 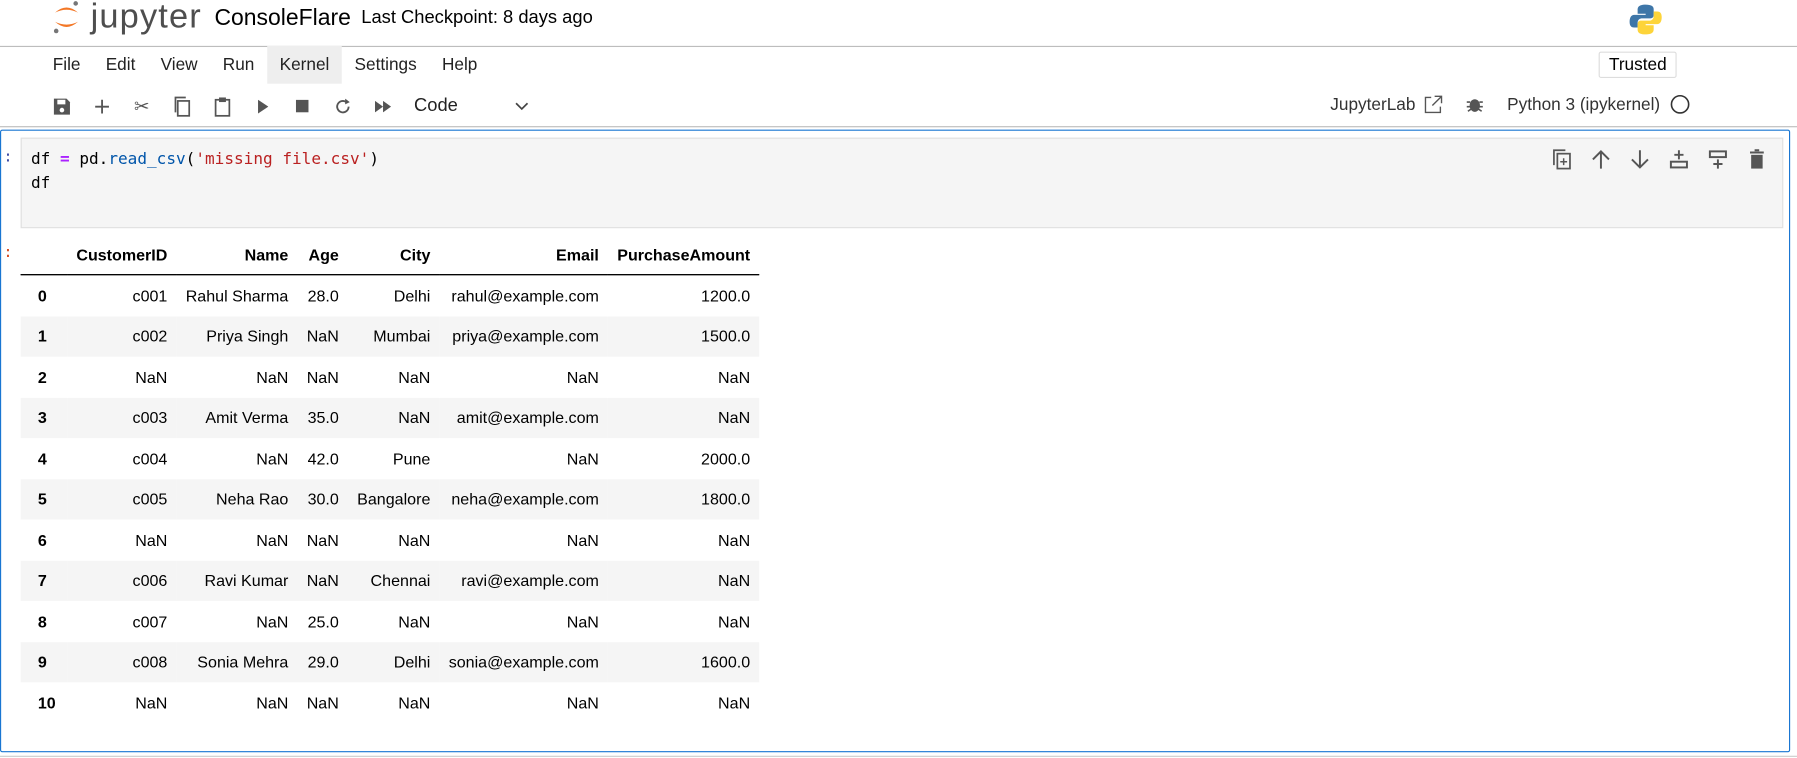 I want to click on toolbar: ✂ Code, so click(x=285, y=106).